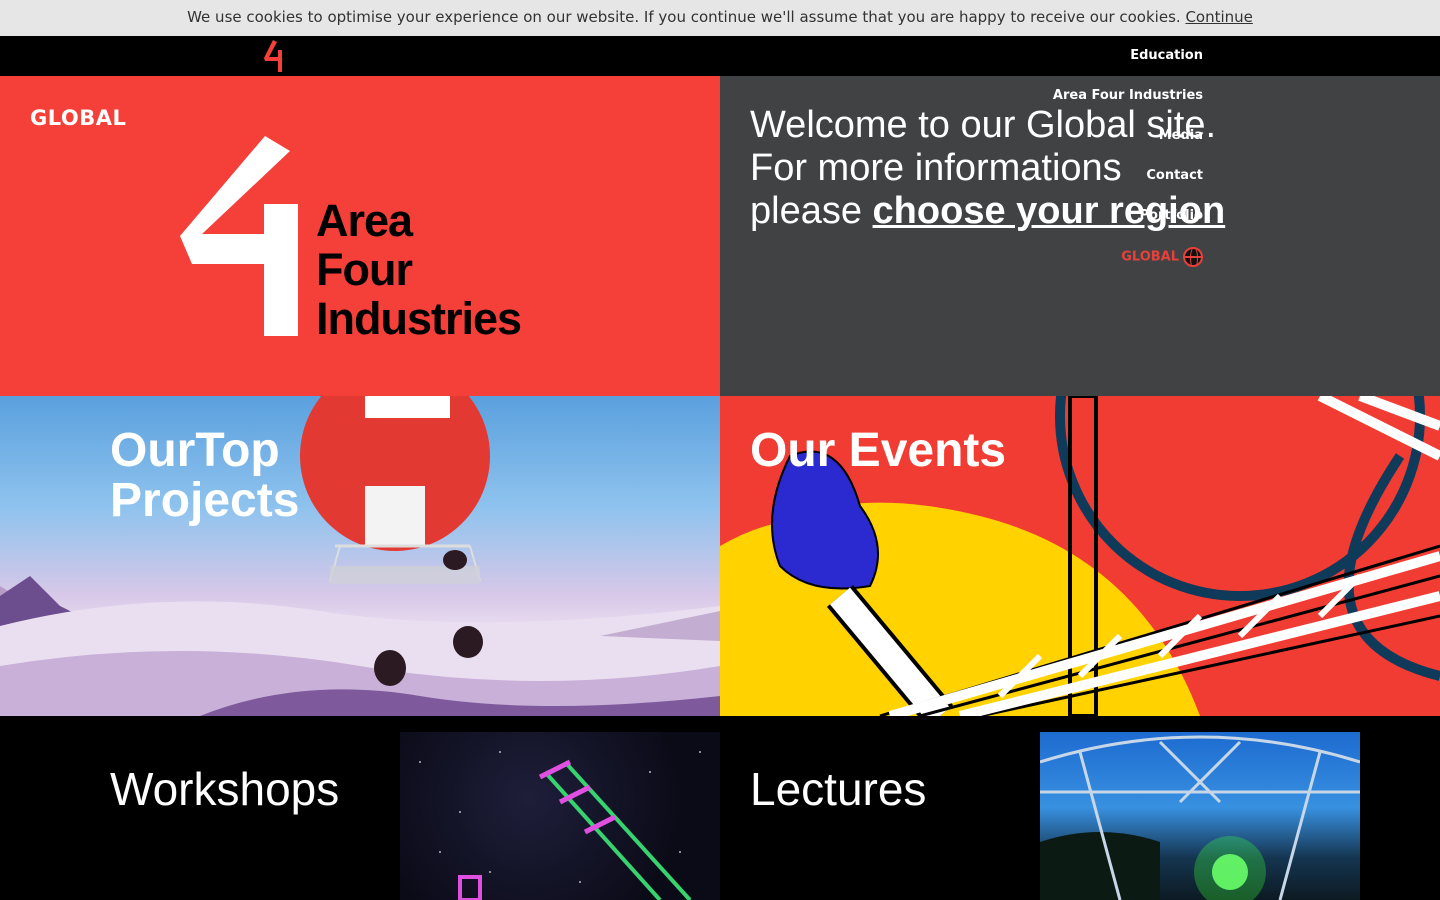 Image resolution: width=1440 pixels, height=900 pixels. I want to click on menu-item-media: Media, so click(1128, 147).